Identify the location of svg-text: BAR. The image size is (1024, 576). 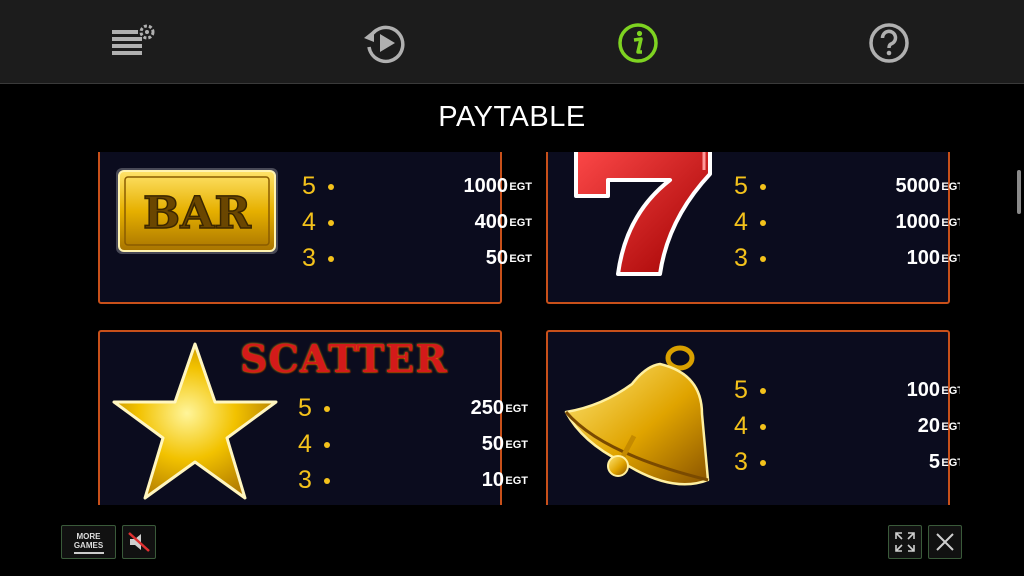
(197, 213).